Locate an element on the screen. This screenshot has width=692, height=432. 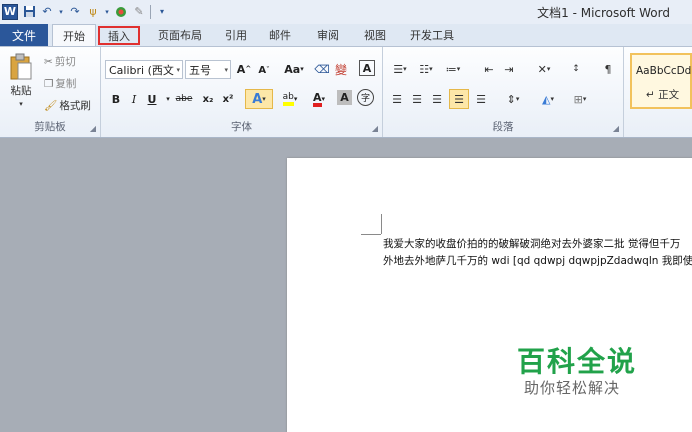
tab-page-layout: 页面布局 is located at coordinates (180, 35).